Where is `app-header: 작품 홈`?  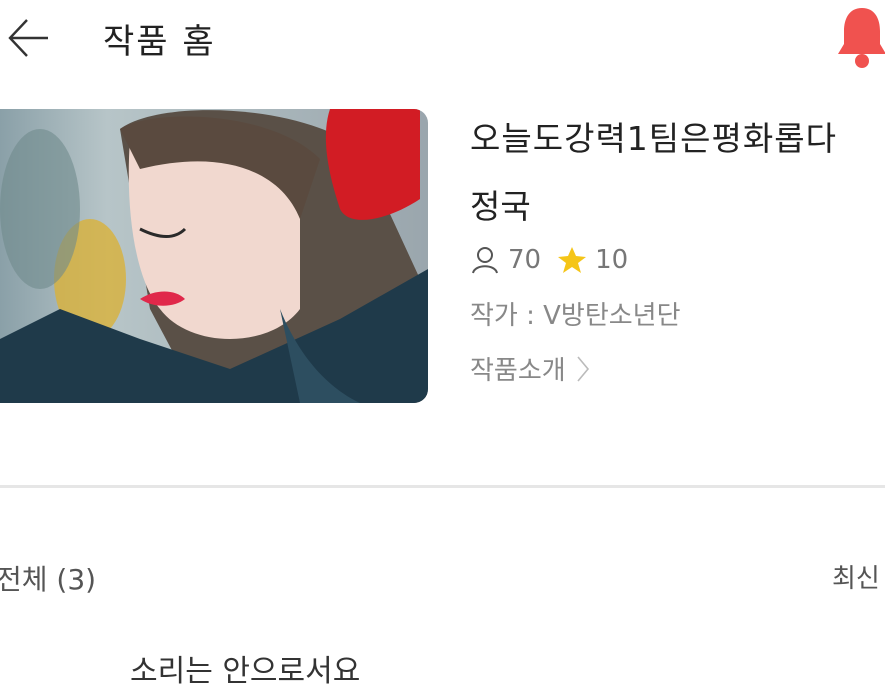
app-header: 작품 홈 is located at coordinates (442, 40).